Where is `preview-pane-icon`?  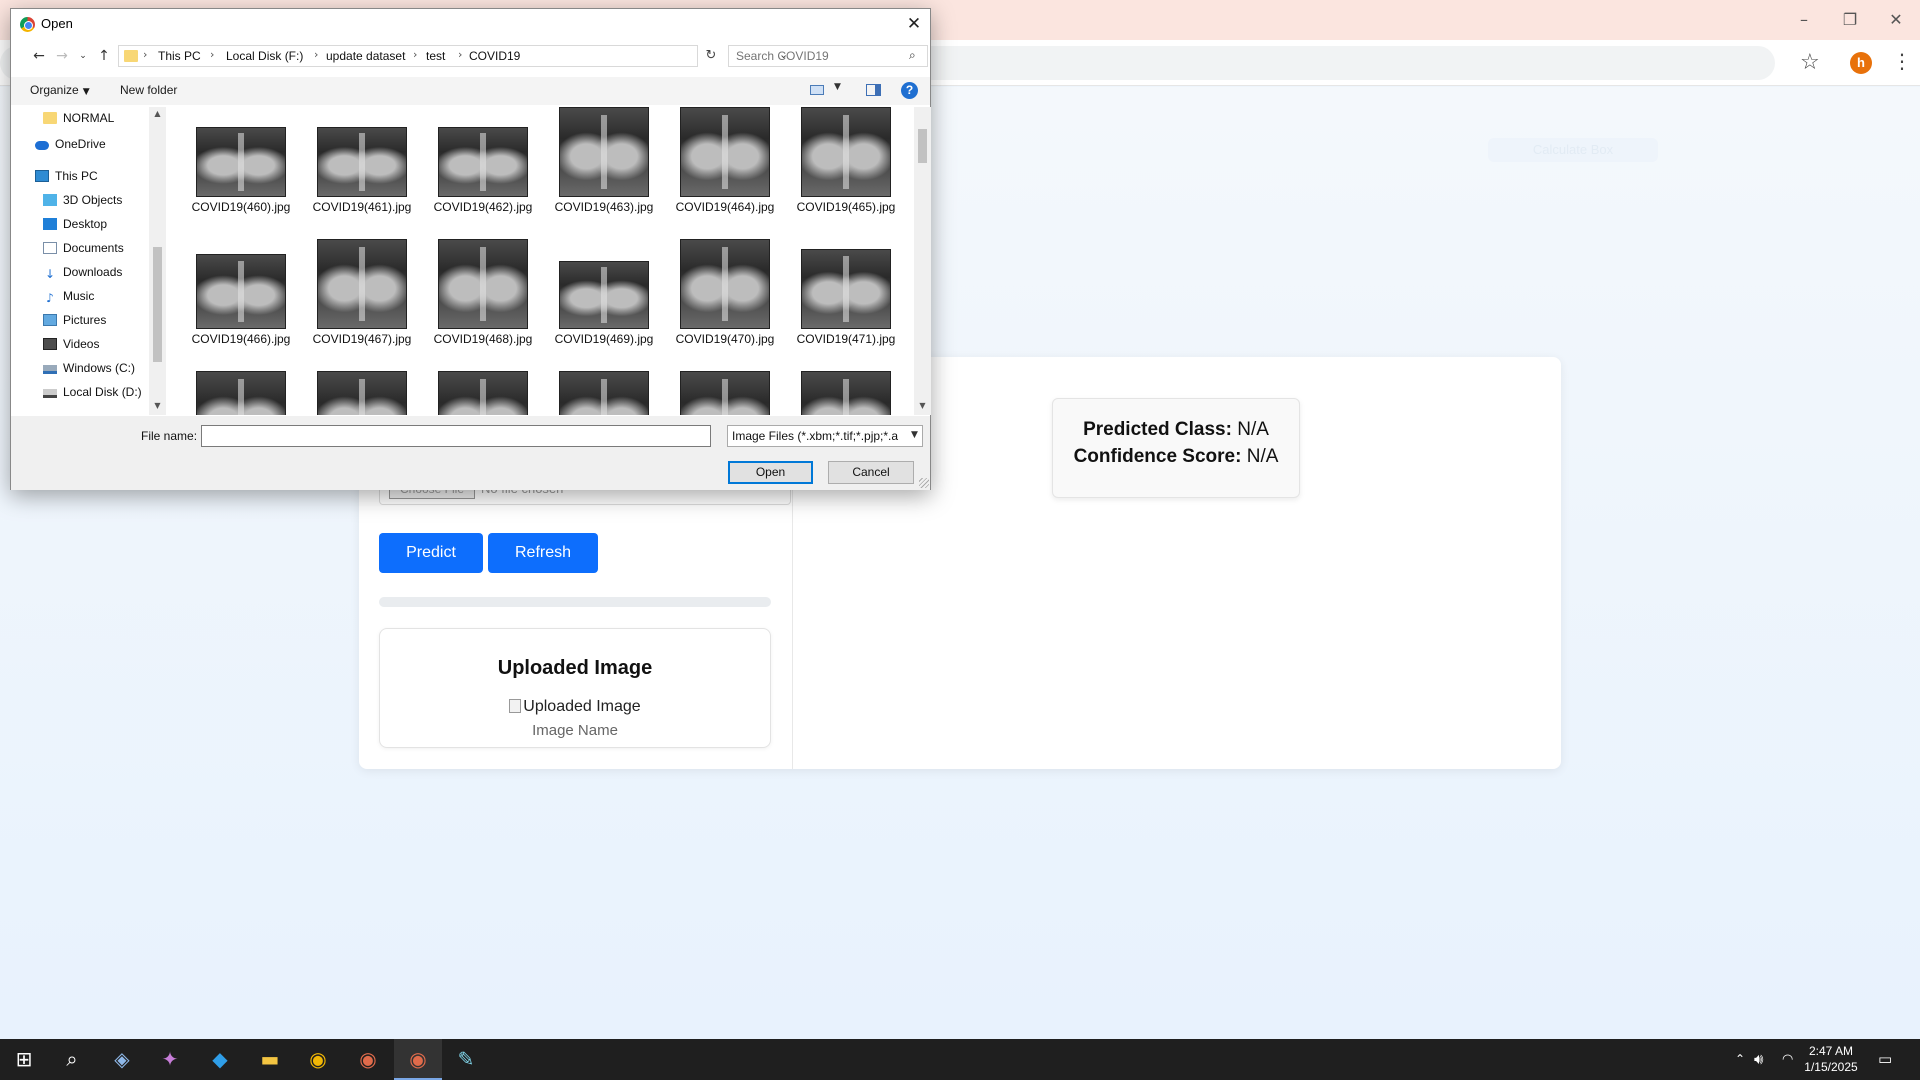
preview-pane-icon is located at coordinates (873, 90).